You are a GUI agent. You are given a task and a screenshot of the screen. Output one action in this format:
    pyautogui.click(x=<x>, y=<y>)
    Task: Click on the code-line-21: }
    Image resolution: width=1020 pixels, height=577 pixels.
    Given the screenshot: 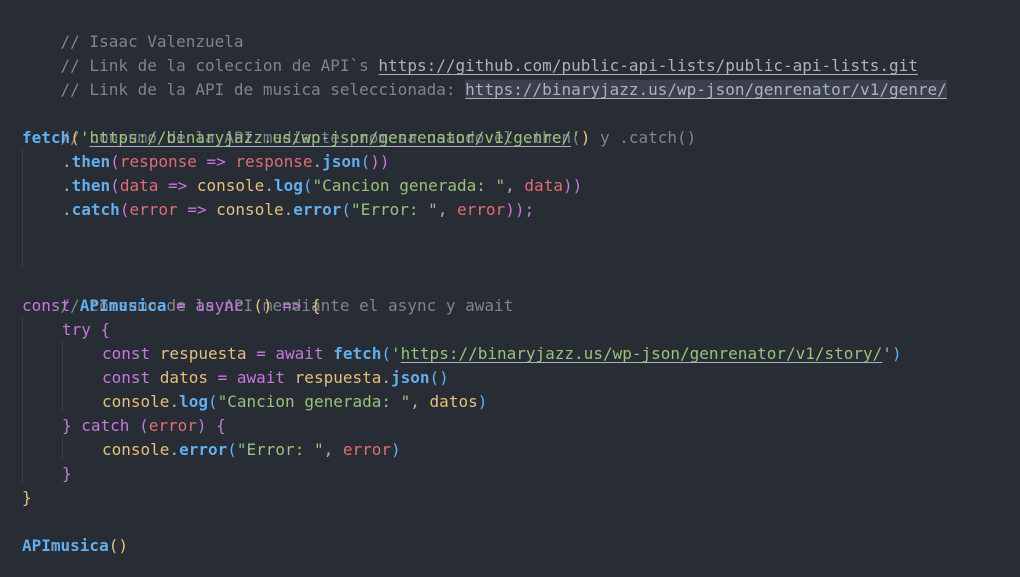 What is the action you would take?
    pyautogui.click(x=27, y=498)
    